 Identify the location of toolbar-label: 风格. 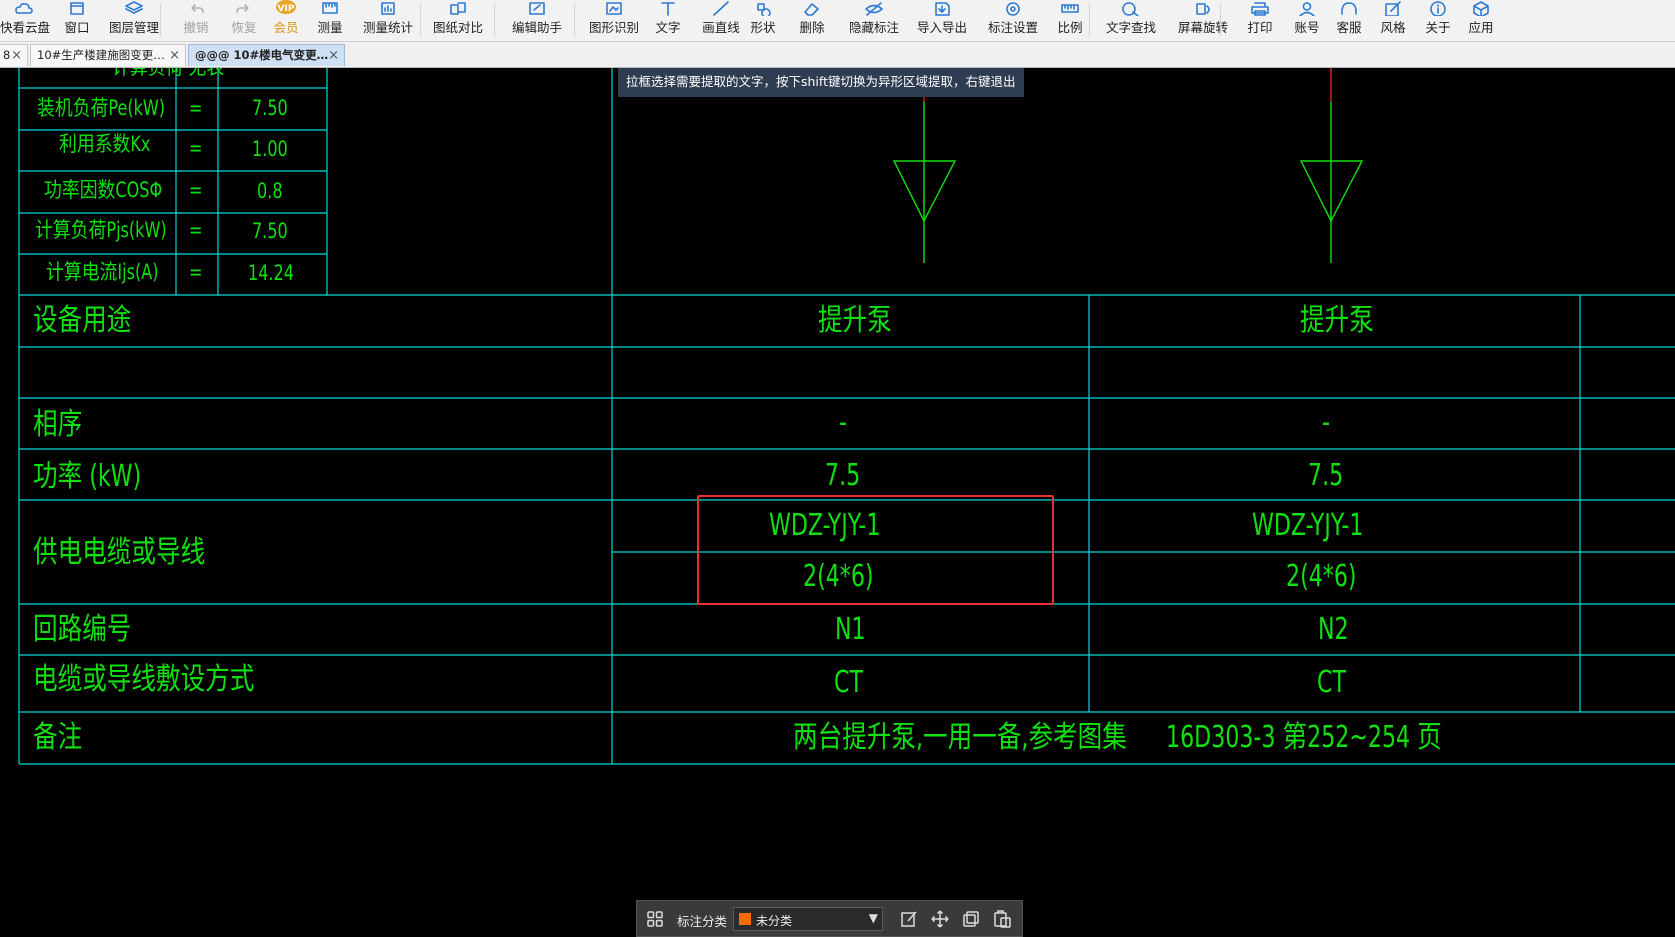
(1393, 27).